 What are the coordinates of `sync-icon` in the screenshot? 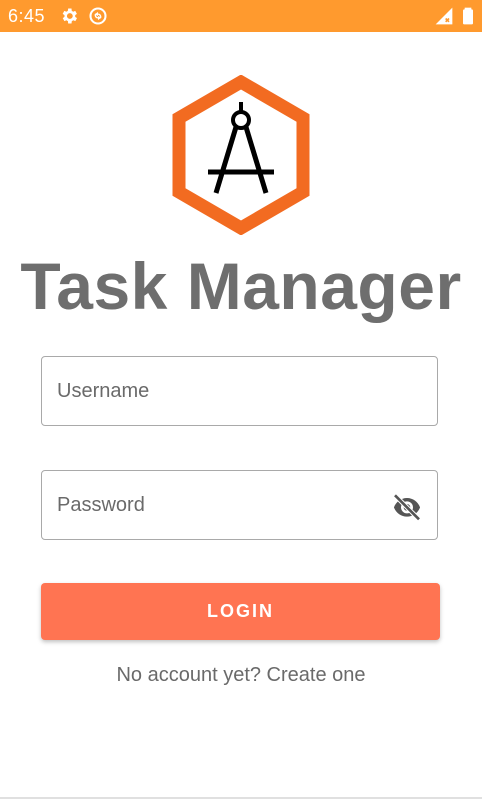 It's located at (98, 16).